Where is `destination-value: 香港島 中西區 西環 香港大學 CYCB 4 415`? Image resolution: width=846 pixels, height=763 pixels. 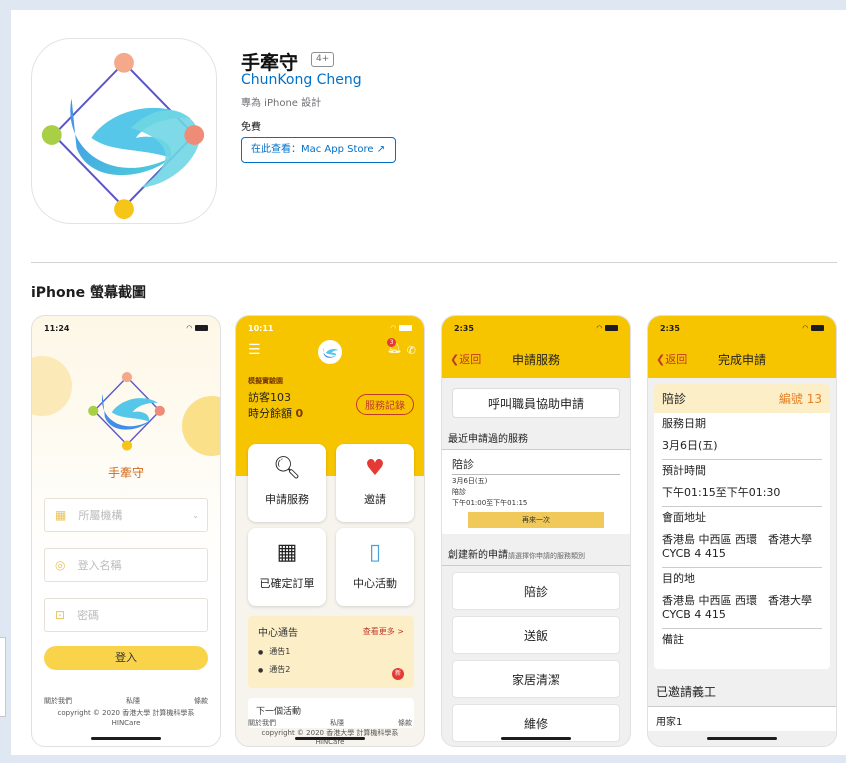 destination-value: 香港島 中西區 西環 香港大學 CYCB 4 415 is located at coordinates (742, 609).